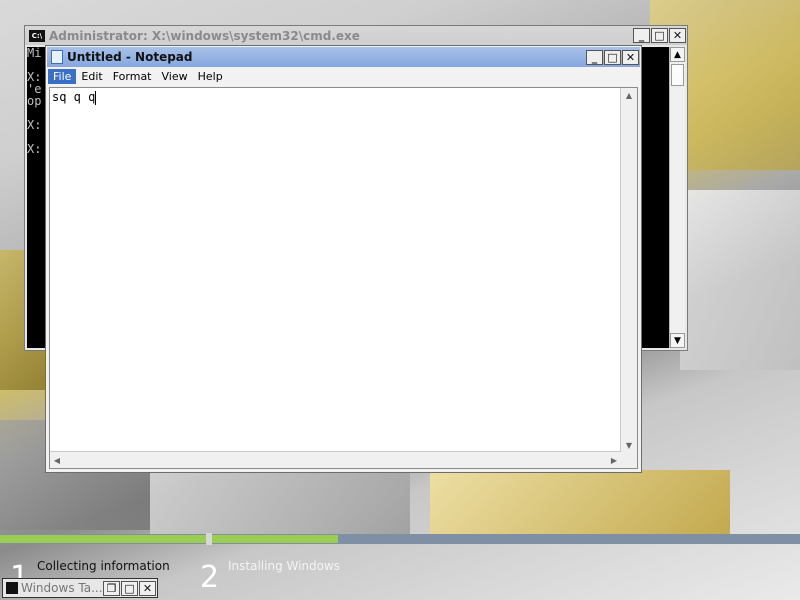 The width and height of the screenshot is (800, 600). Describe the element at coordinates (210, 76) in the screenshot. I see `menu-help: Help` at that location.